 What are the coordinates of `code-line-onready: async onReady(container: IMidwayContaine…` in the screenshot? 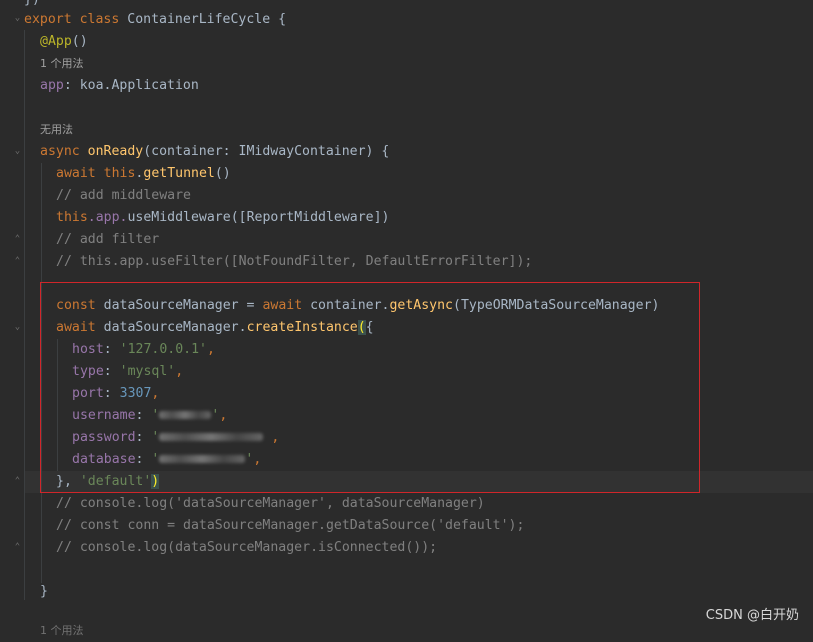 It's located at (215, 151).